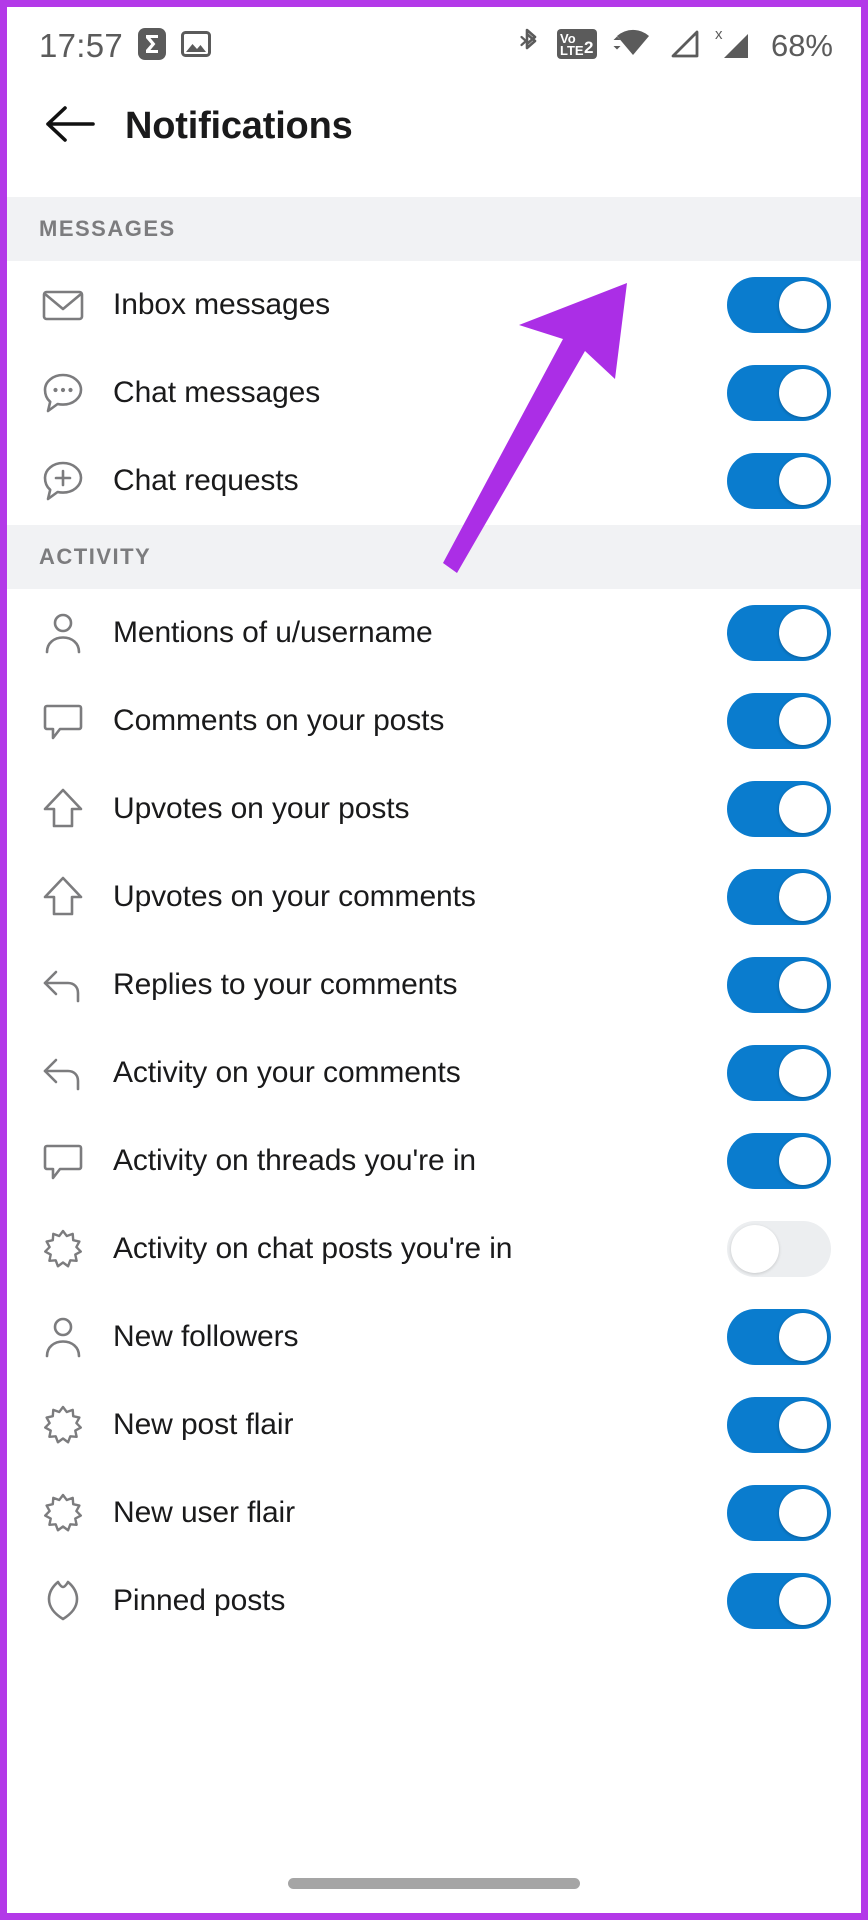 The width and height of the screenshot is (868, 1920). What do you see at coordinates (434, 126) in the screenshot?
I see `app-bar: Notifications` at bounding box center [434, 126].